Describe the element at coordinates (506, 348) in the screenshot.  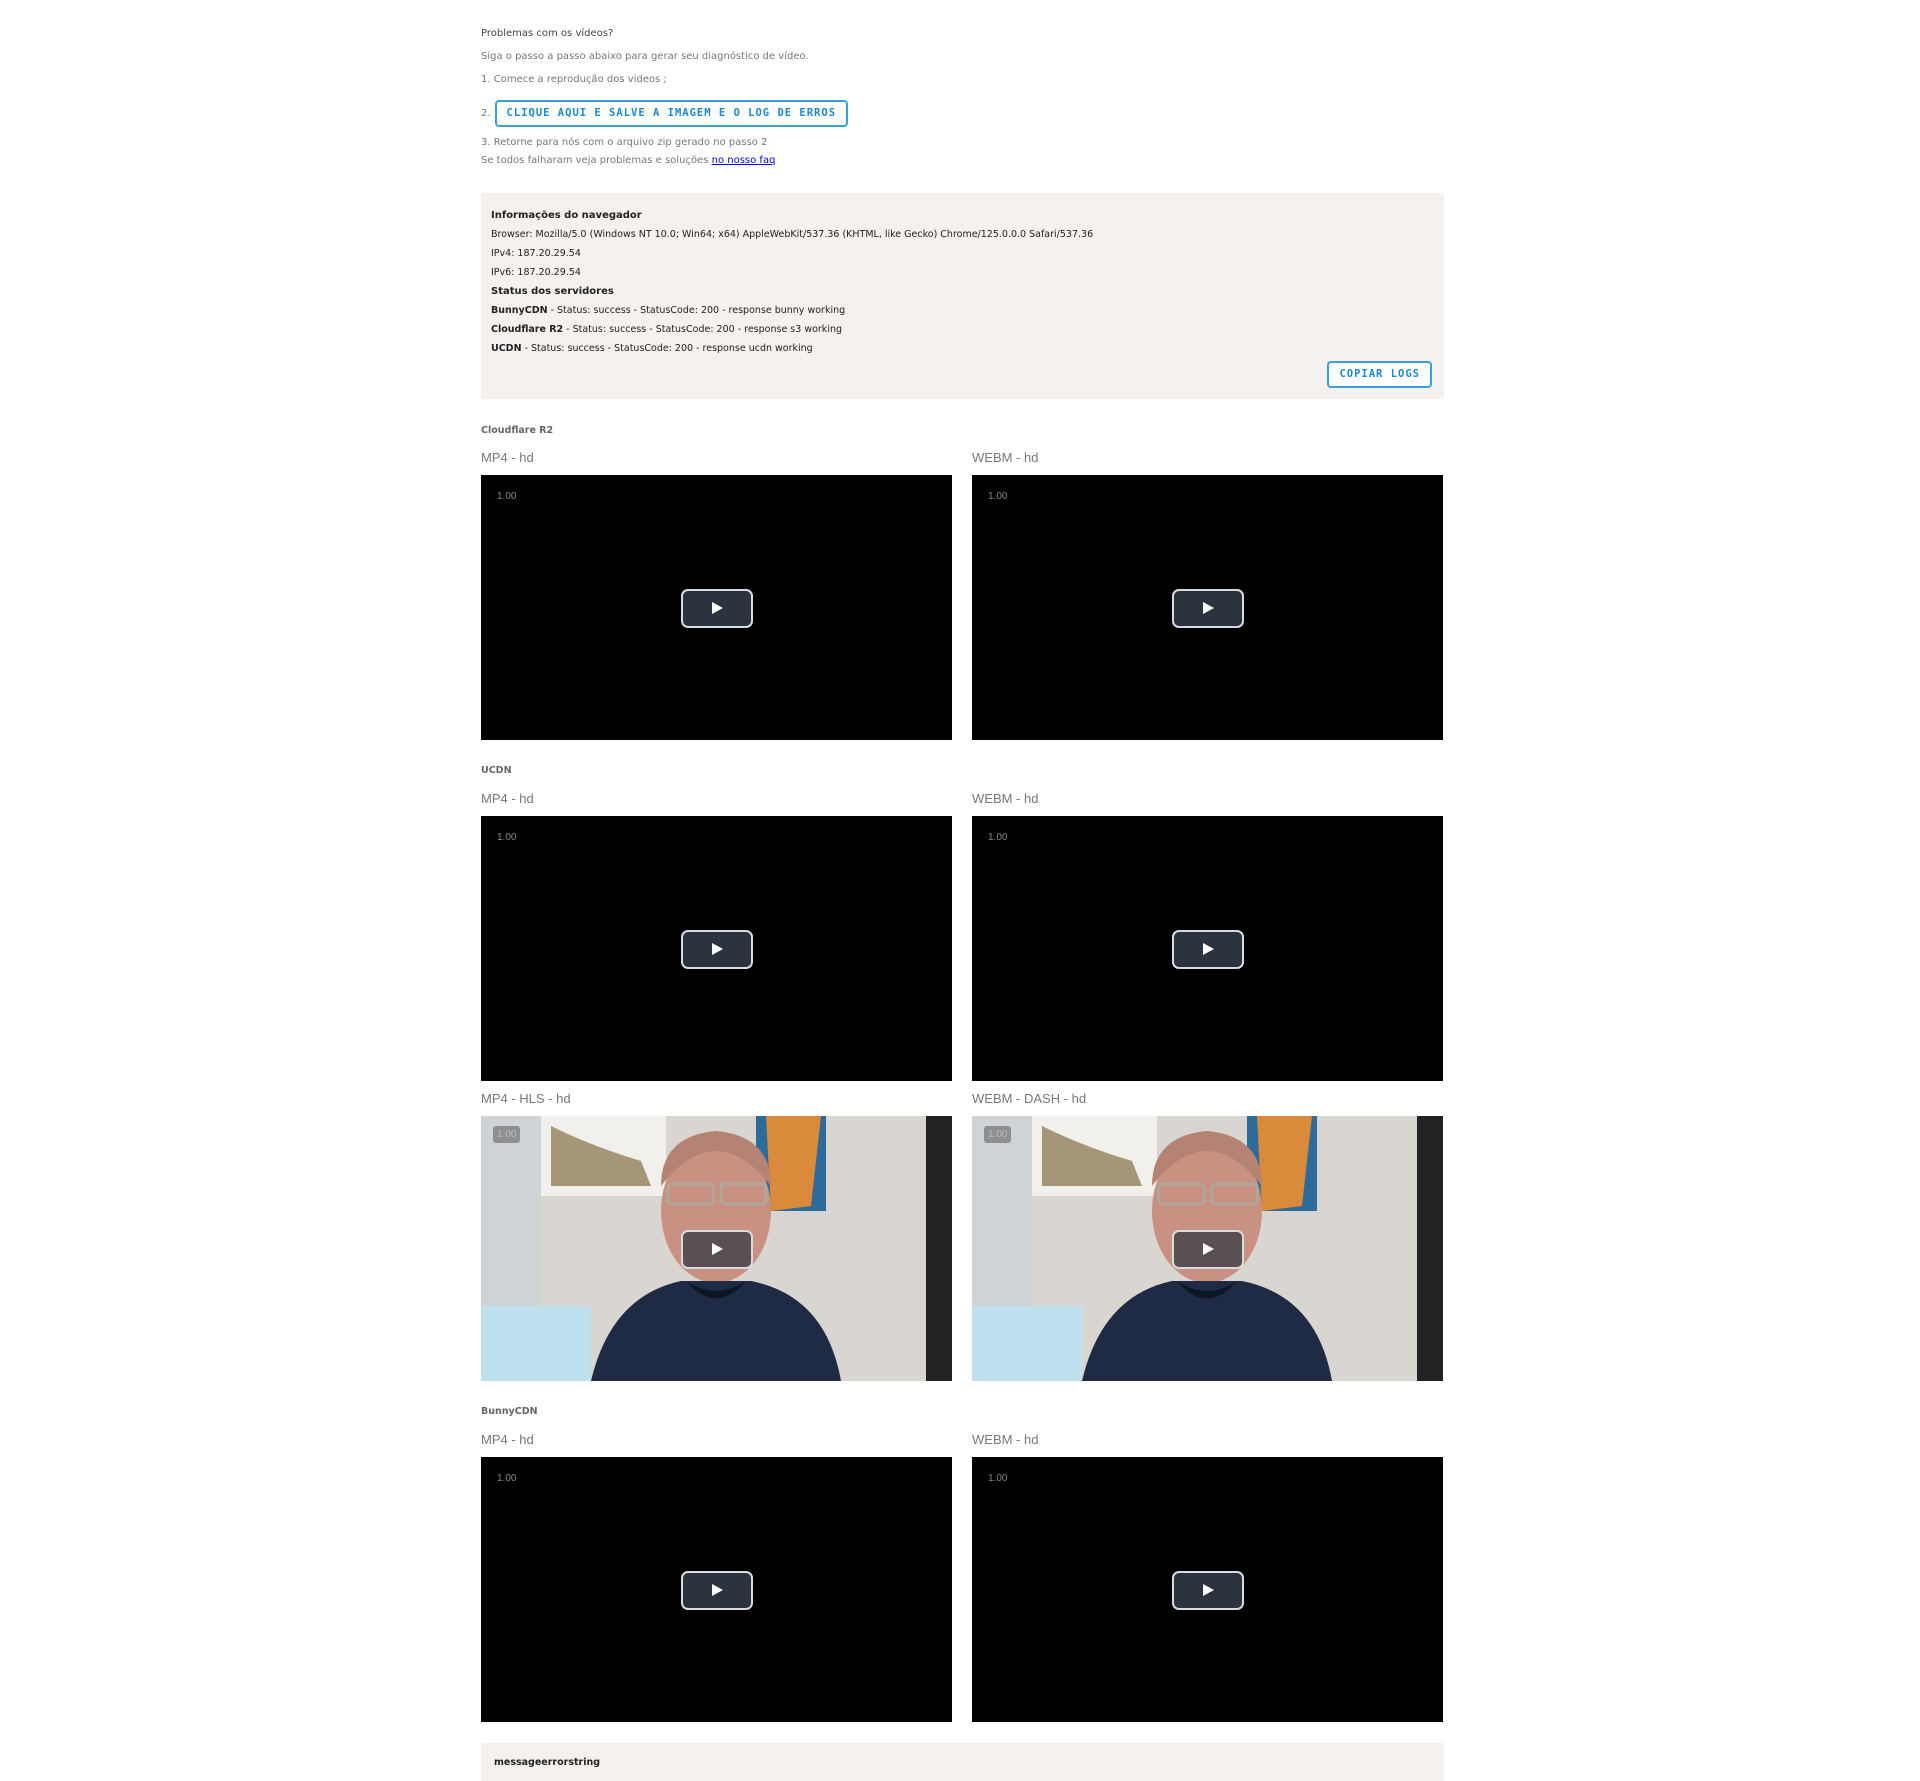
I see `server-name: UCDN` at that location.